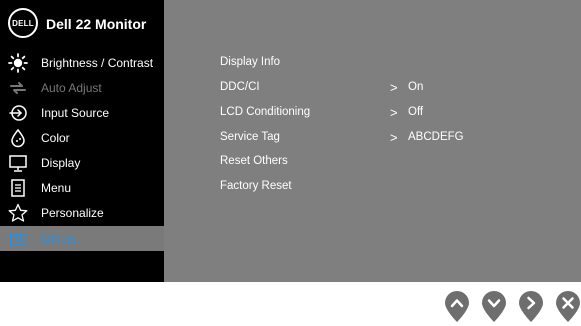 The width and height of the screenshot is (581, 326). Describe the element at coordinates (436, 137) in the screenshot. I see `option-value: ABCDEFG` at that location.